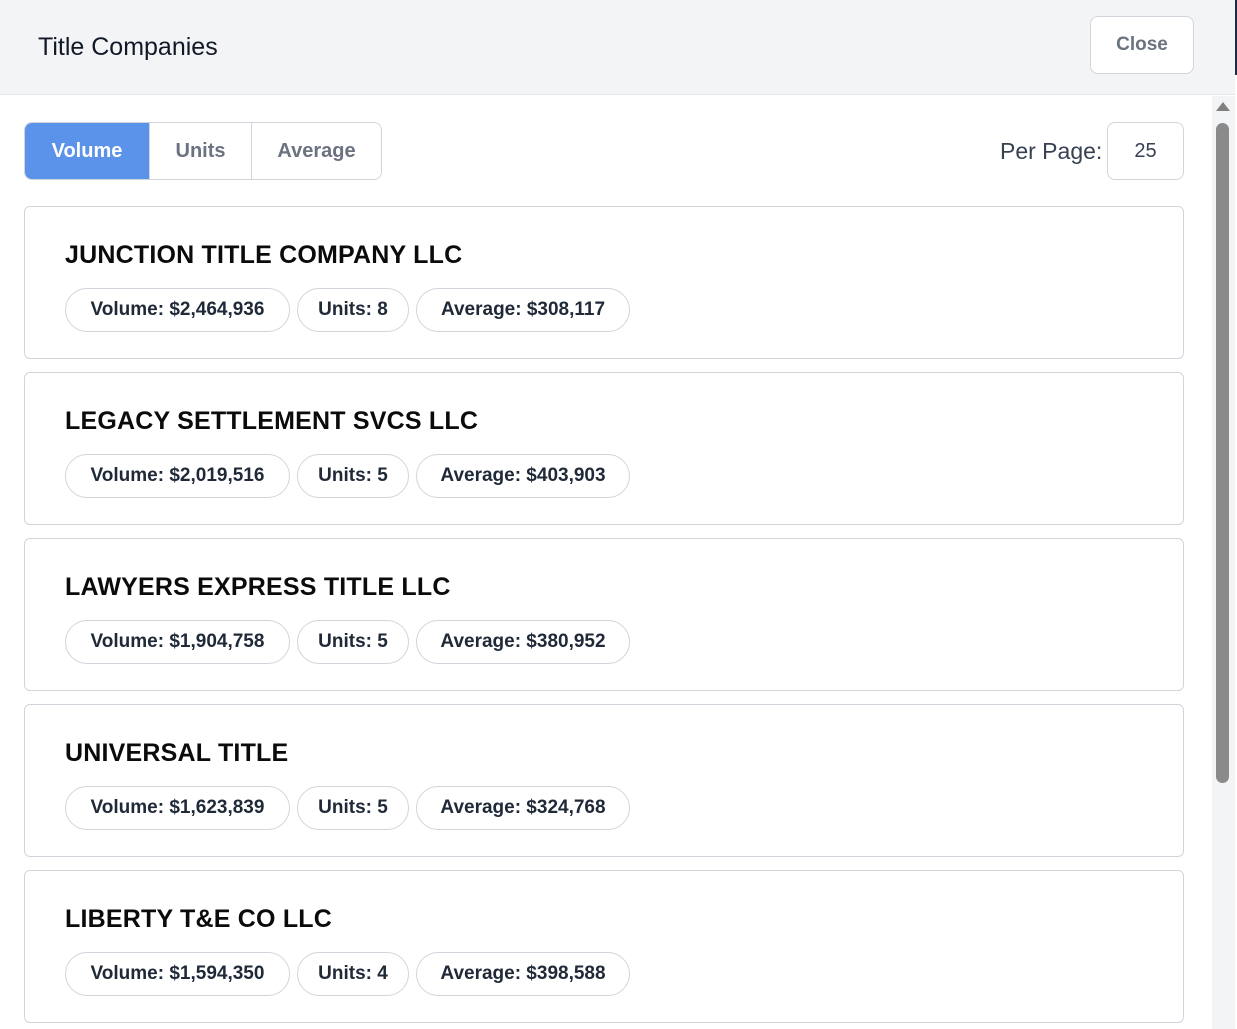 This screenshot has width=1237, height=1029. What do you see at coordinates (177, 642) in the screenshot?
I see `volume-badge: Volume: $1,904,758` at bounding box center [177, 642].